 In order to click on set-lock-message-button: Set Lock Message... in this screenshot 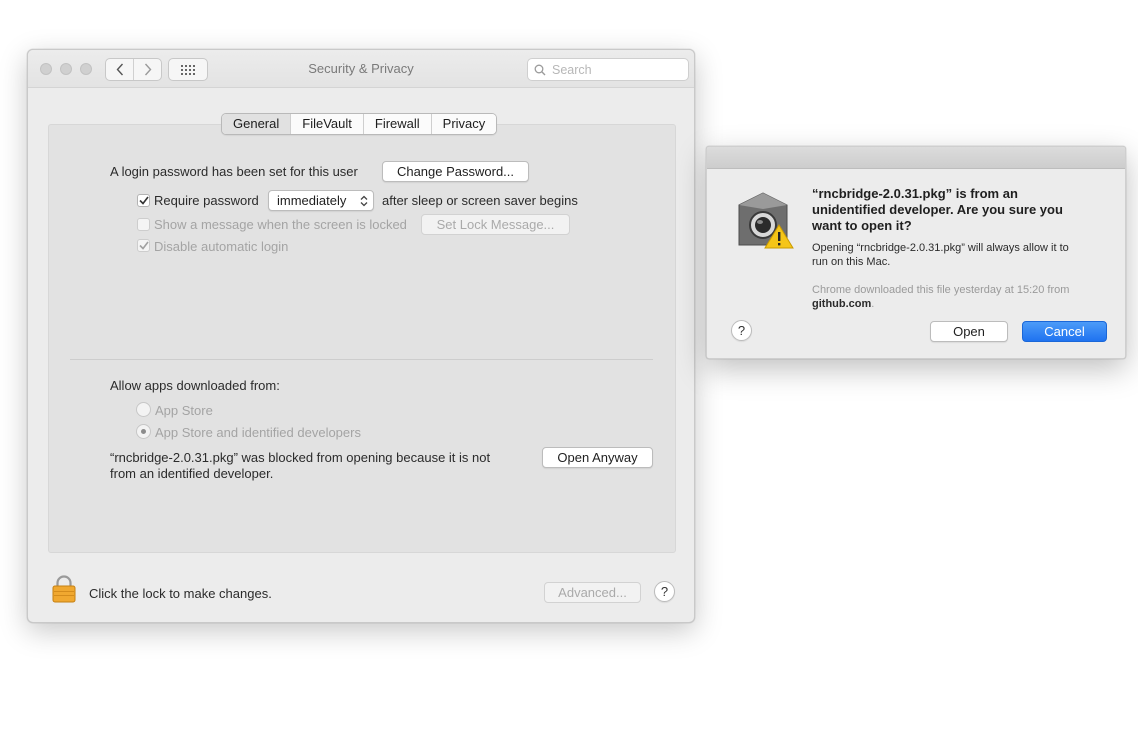, I will do `click(495, 224)`.